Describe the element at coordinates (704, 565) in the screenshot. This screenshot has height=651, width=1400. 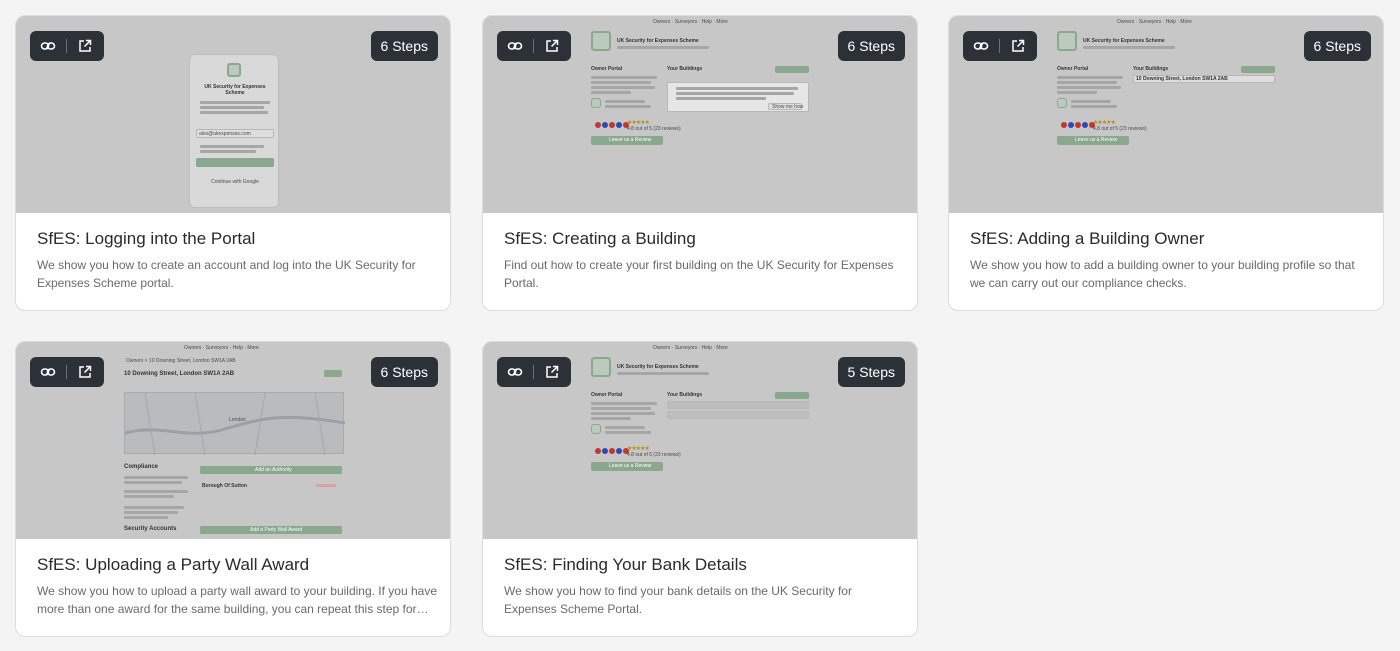
I see `card-title: SfES: Finding Your Bank Details` at that location.